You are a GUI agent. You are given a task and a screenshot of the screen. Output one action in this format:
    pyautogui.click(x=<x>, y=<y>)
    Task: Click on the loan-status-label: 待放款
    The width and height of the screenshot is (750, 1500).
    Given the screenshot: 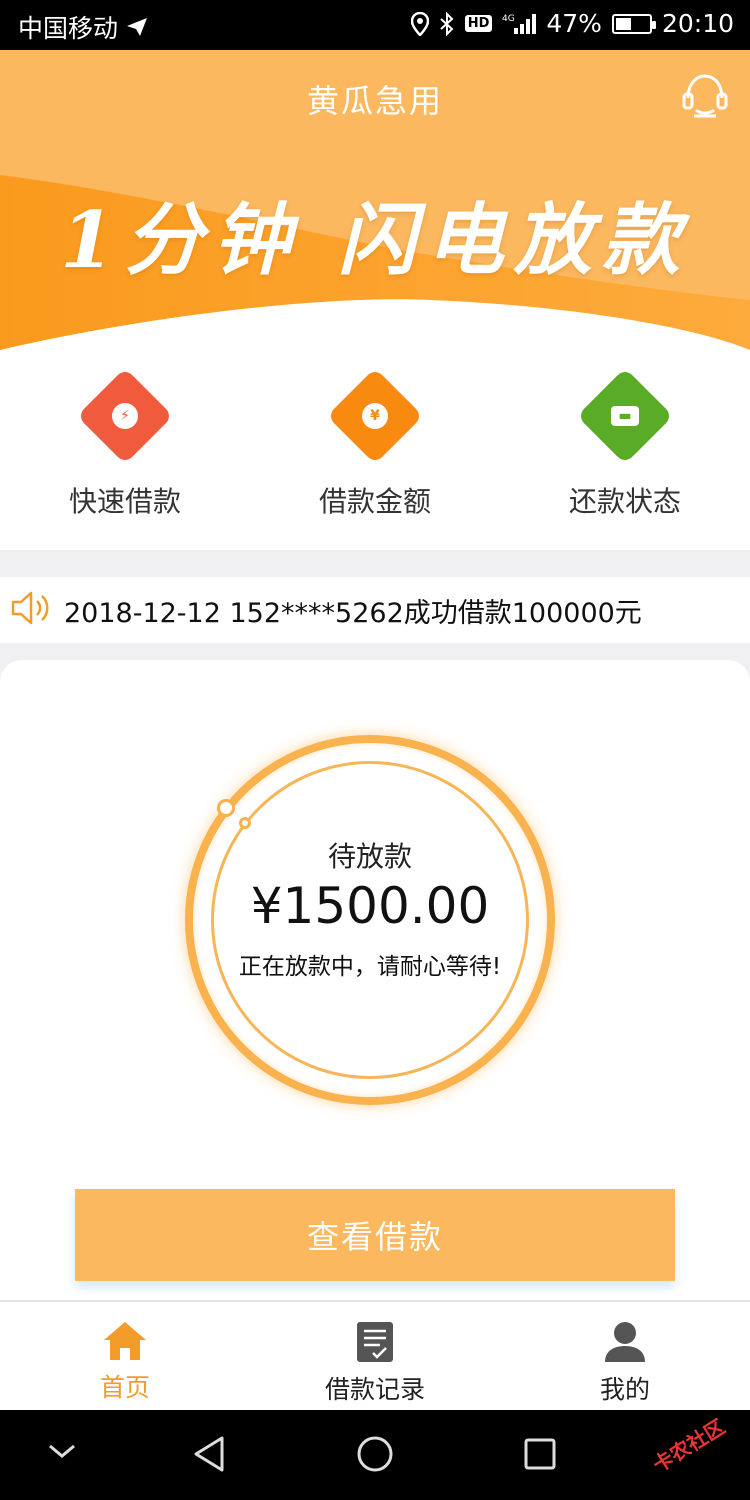 What is the action you would take?
    pyautogui.click(x=369, y=856)
    